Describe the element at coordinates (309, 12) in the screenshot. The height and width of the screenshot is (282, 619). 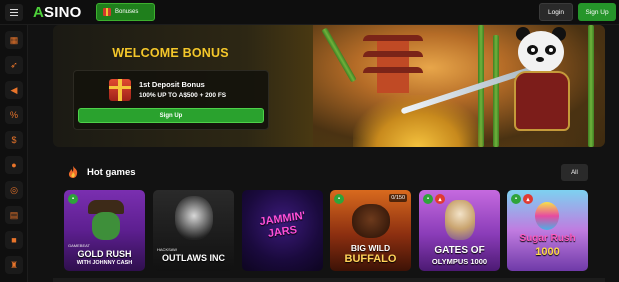
I see `top-bar: ASINO Bonuses Login Sign Up` at that location.